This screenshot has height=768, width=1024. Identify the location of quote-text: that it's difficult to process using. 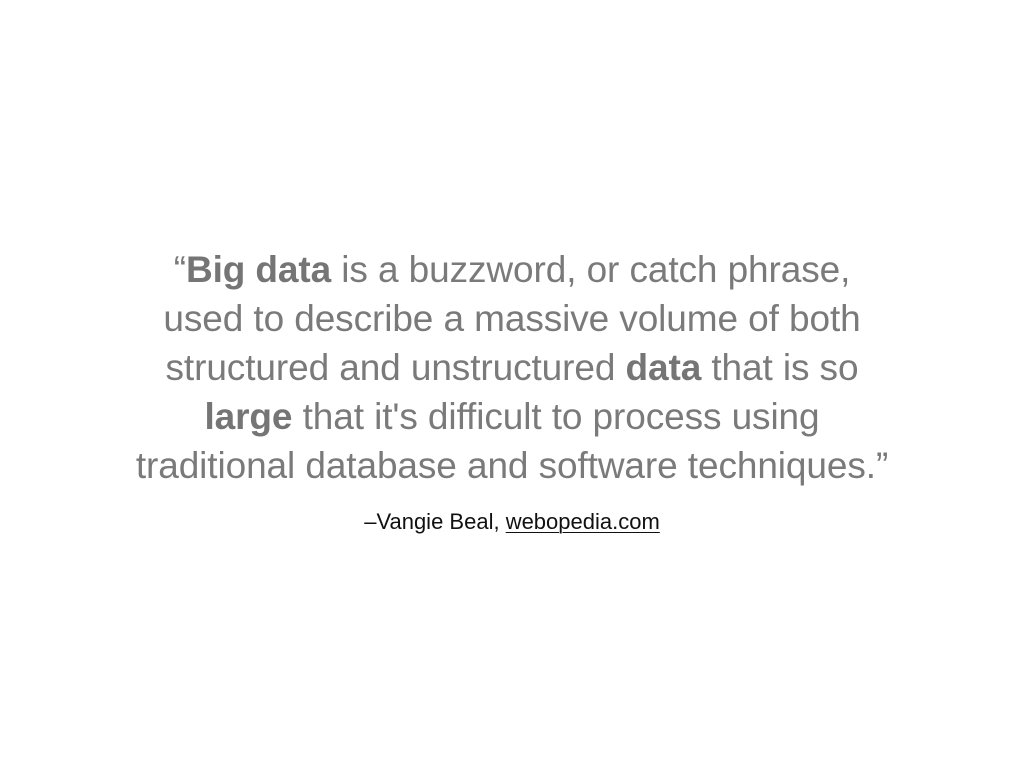
(556, 416).